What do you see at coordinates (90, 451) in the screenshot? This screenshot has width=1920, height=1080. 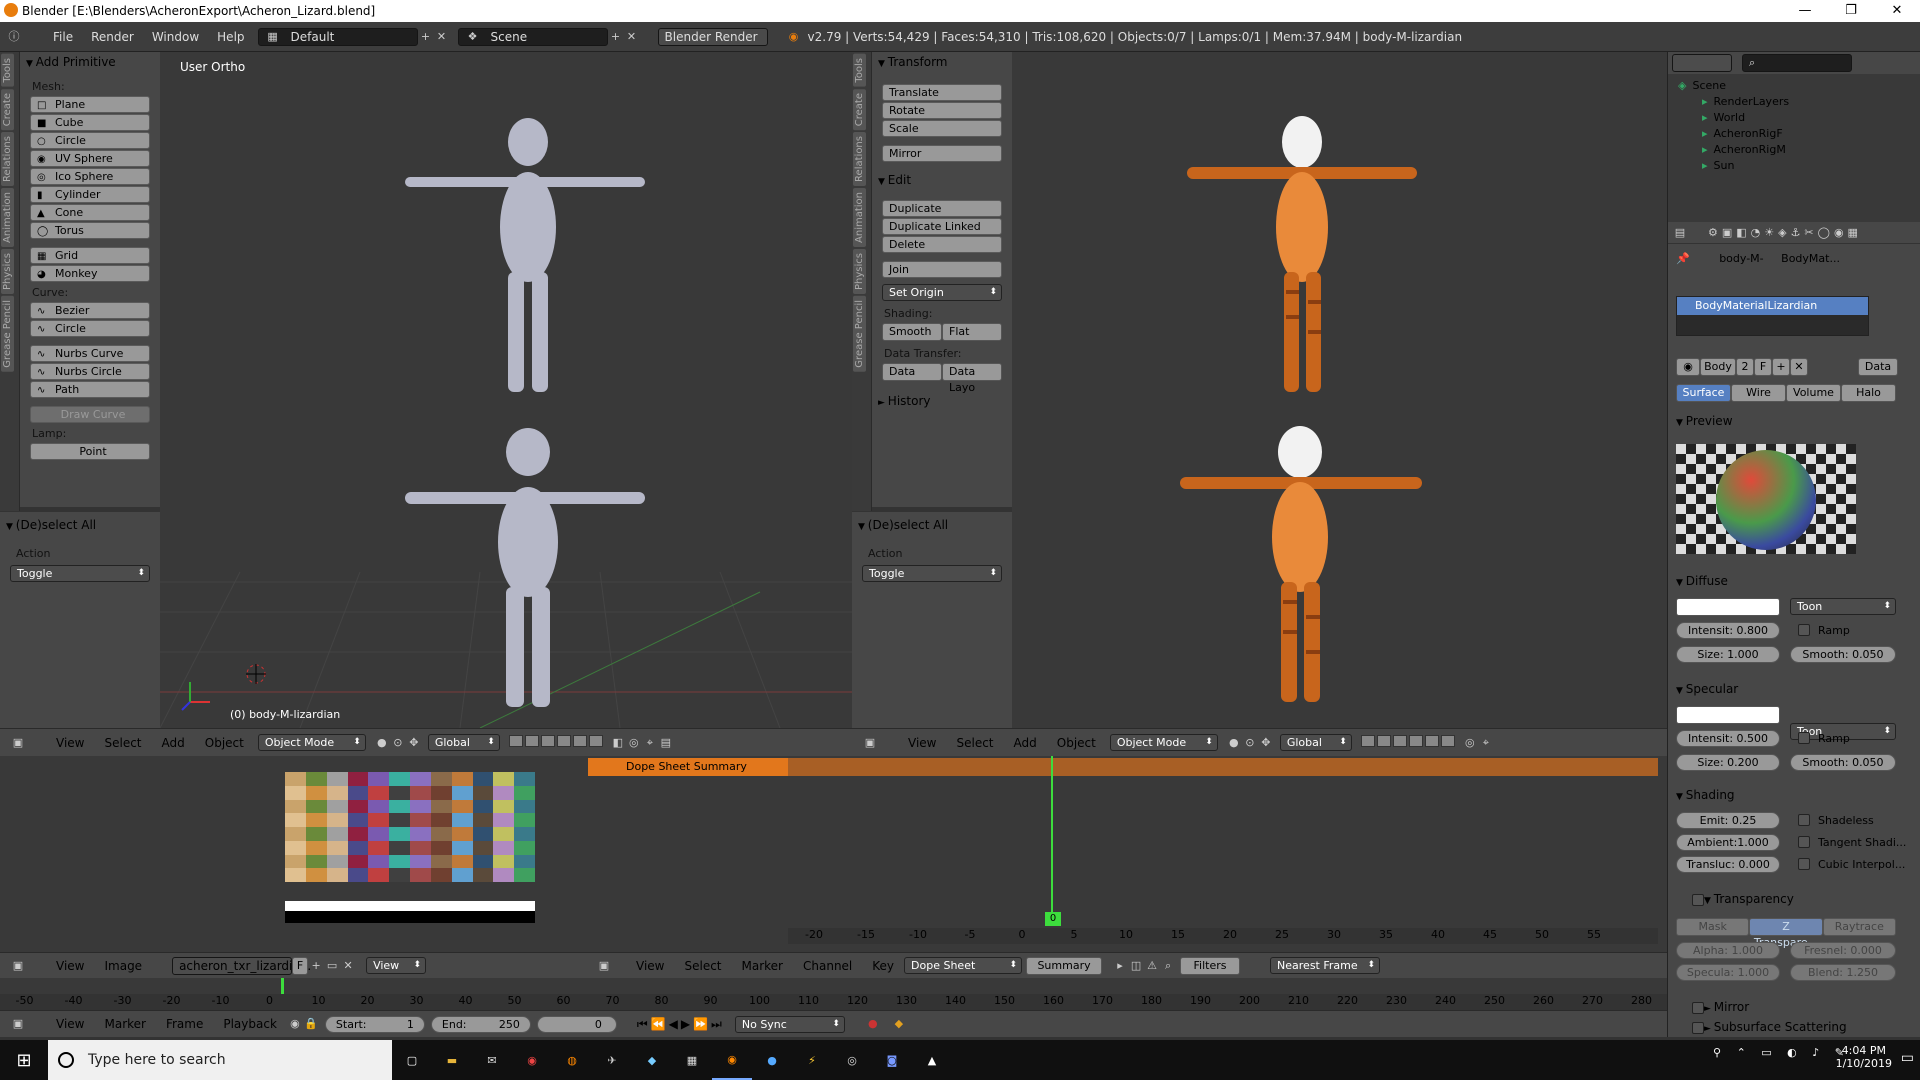 I see `primitive-point-button: Point` at bounding box center [90, 451].